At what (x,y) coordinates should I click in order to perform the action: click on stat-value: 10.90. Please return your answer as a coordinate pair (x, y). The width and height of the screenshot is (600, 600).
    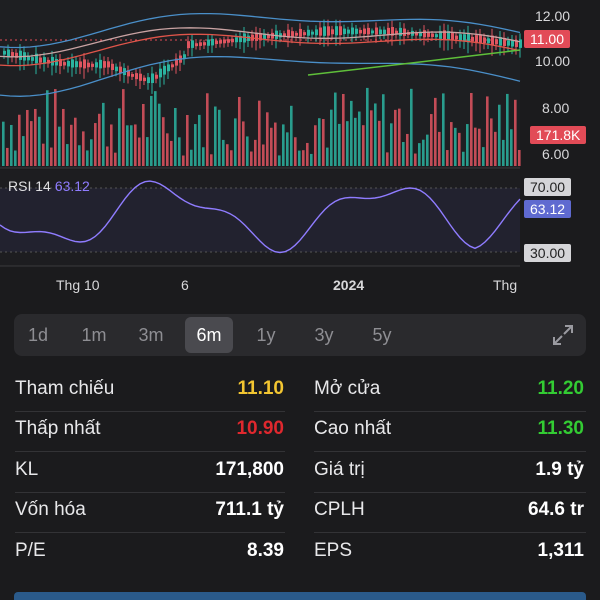
    Looking at the image, I should click on (260, 428).